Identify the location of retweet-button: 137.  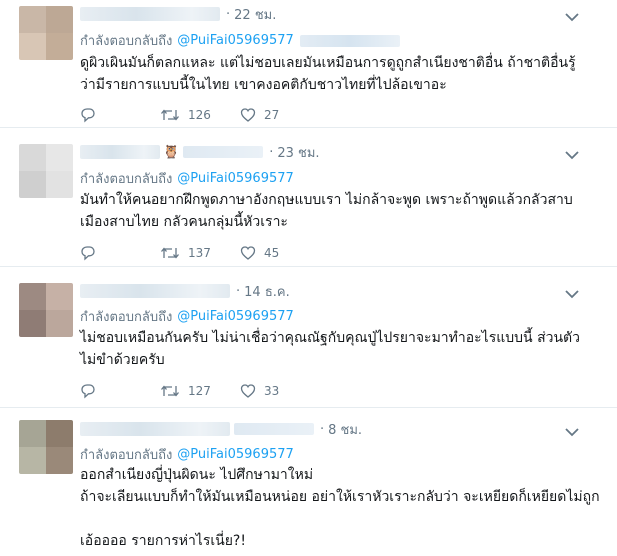
(200, 253).